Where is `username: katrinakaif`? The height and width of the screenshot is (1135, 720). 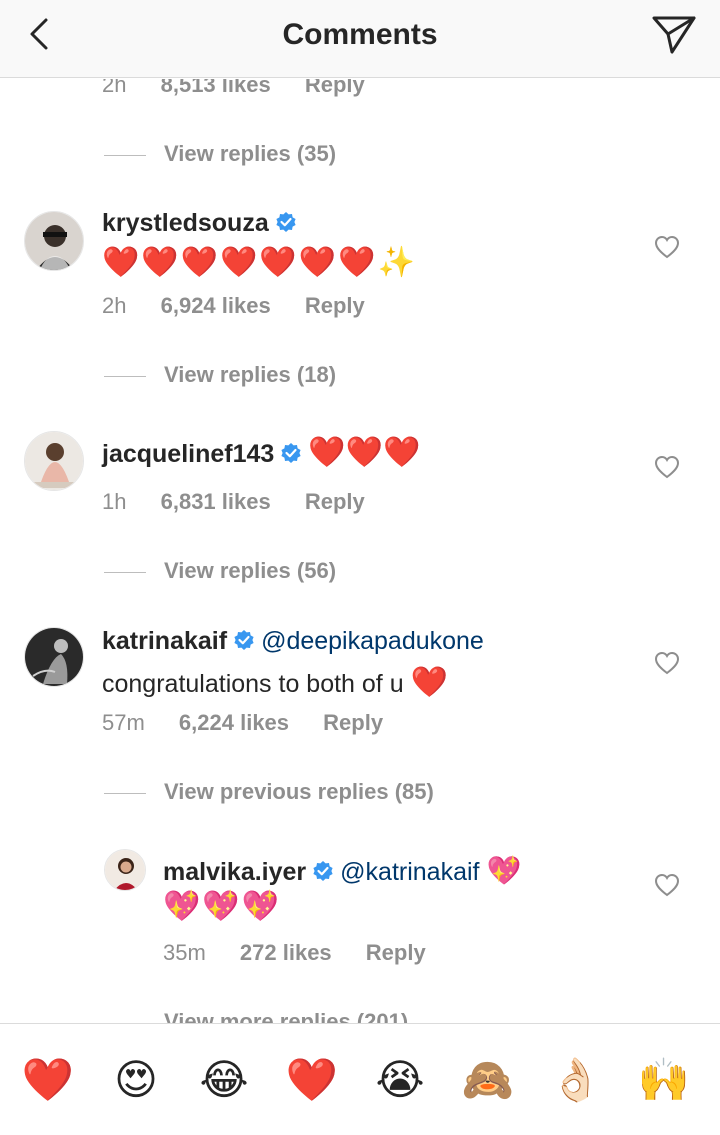 username: katrinakaif is located at coordinates (164, 641).